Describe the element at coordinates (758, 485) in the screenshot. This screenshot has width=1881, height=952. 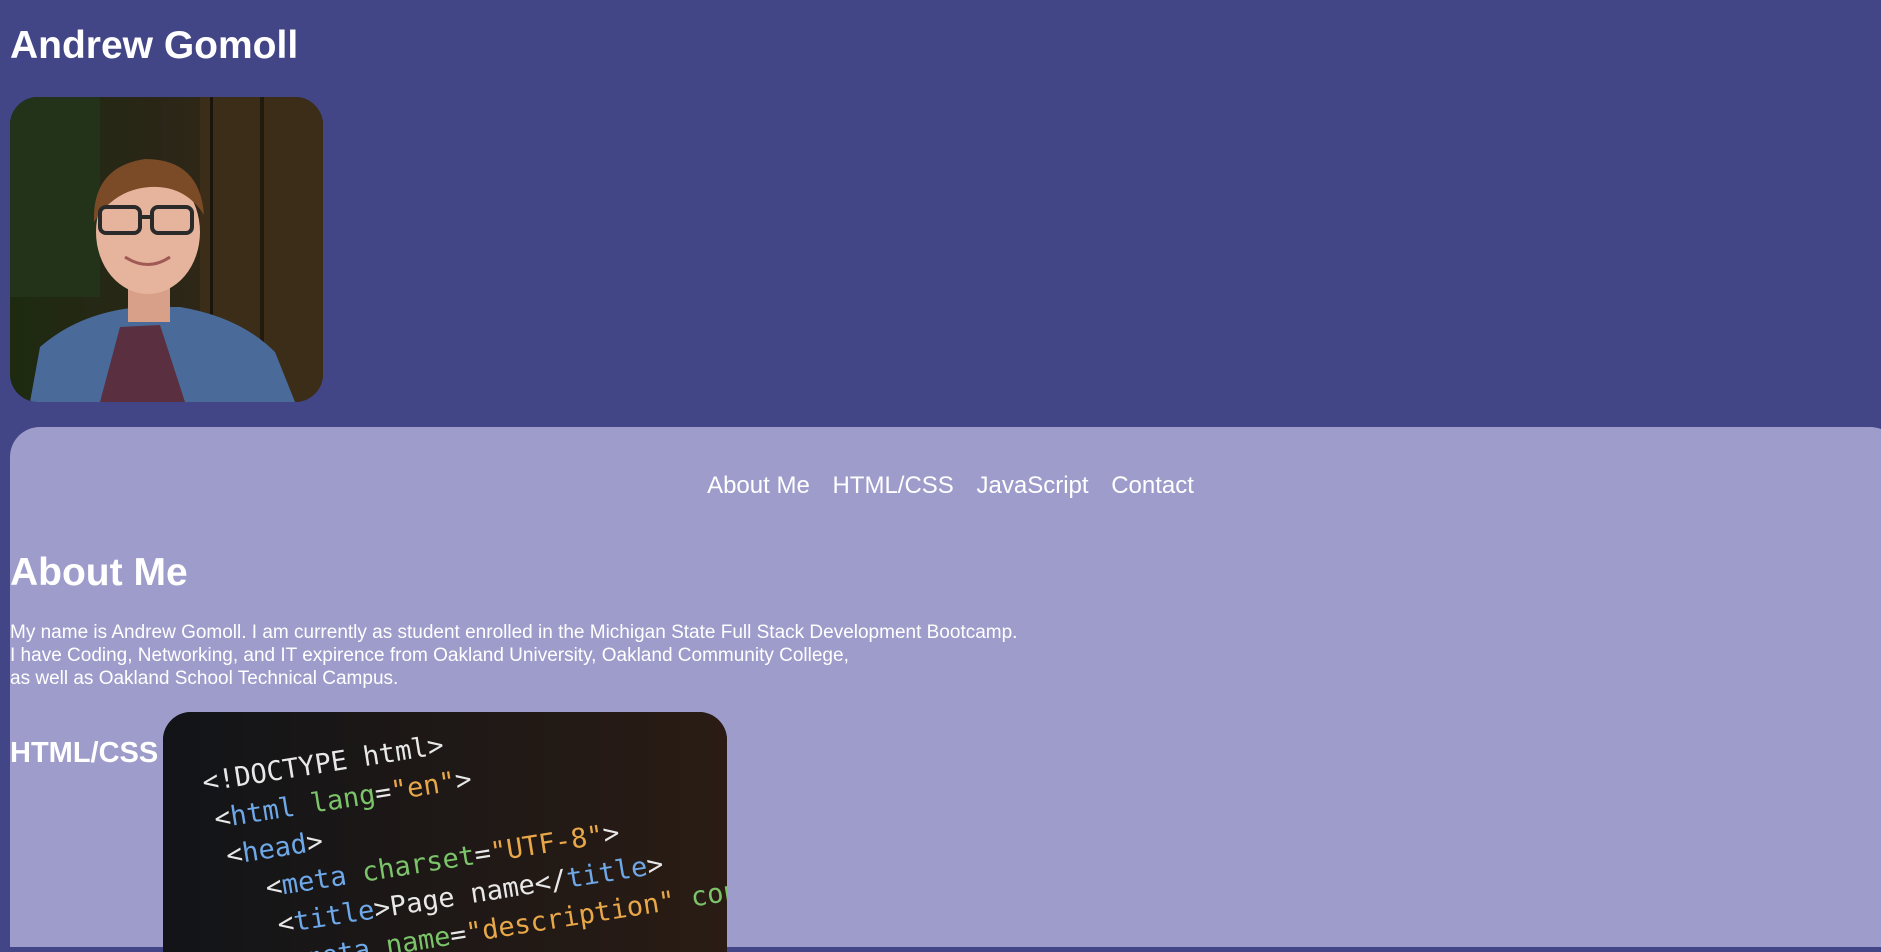
I see `nav-about-me: About Me` at that location.